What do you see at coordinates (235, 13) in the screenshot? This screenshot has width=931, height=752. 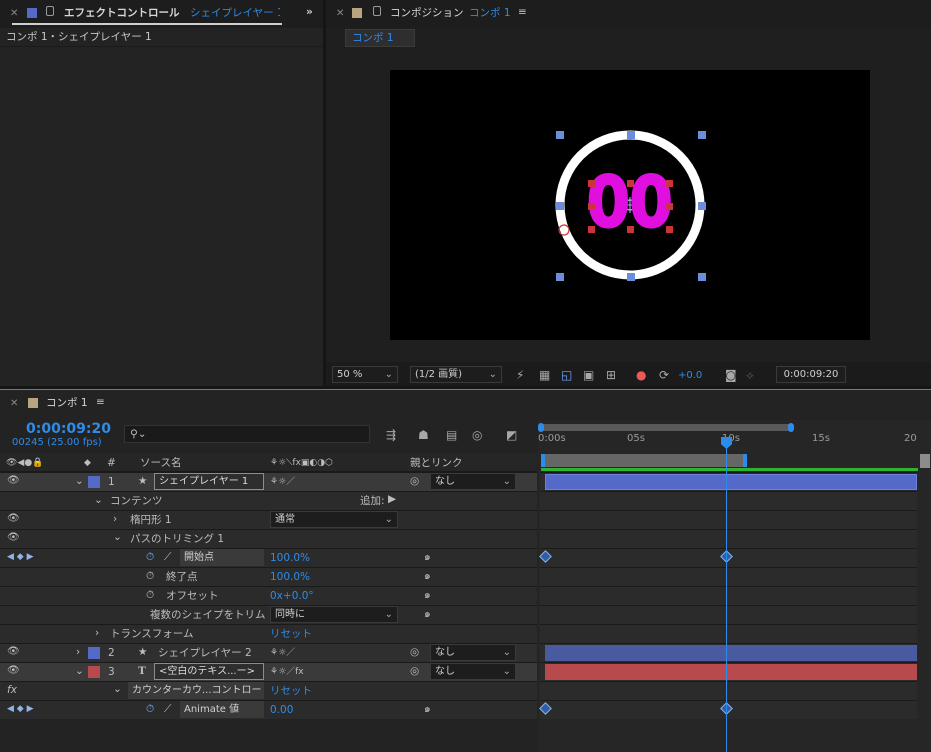 I see `effect-controls-layer-name: シェイプレイヤー 1` at bounding box center [235, 13].